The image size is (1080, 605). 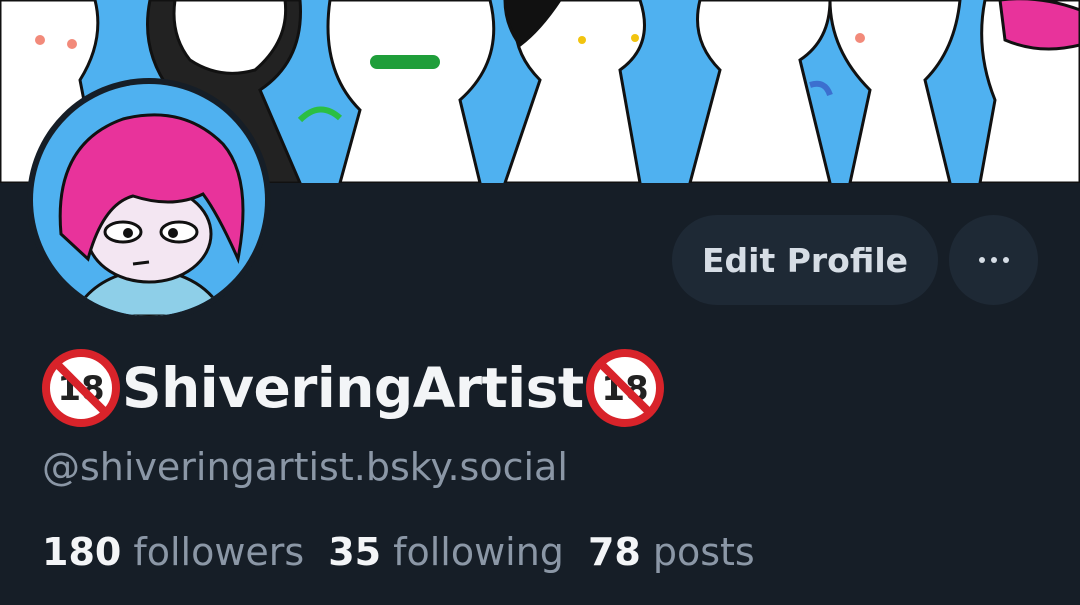 What do you see at coordinates (219, 552) in the screenshot?
I see `followers-label: followers` at bounding box center [219, 552].